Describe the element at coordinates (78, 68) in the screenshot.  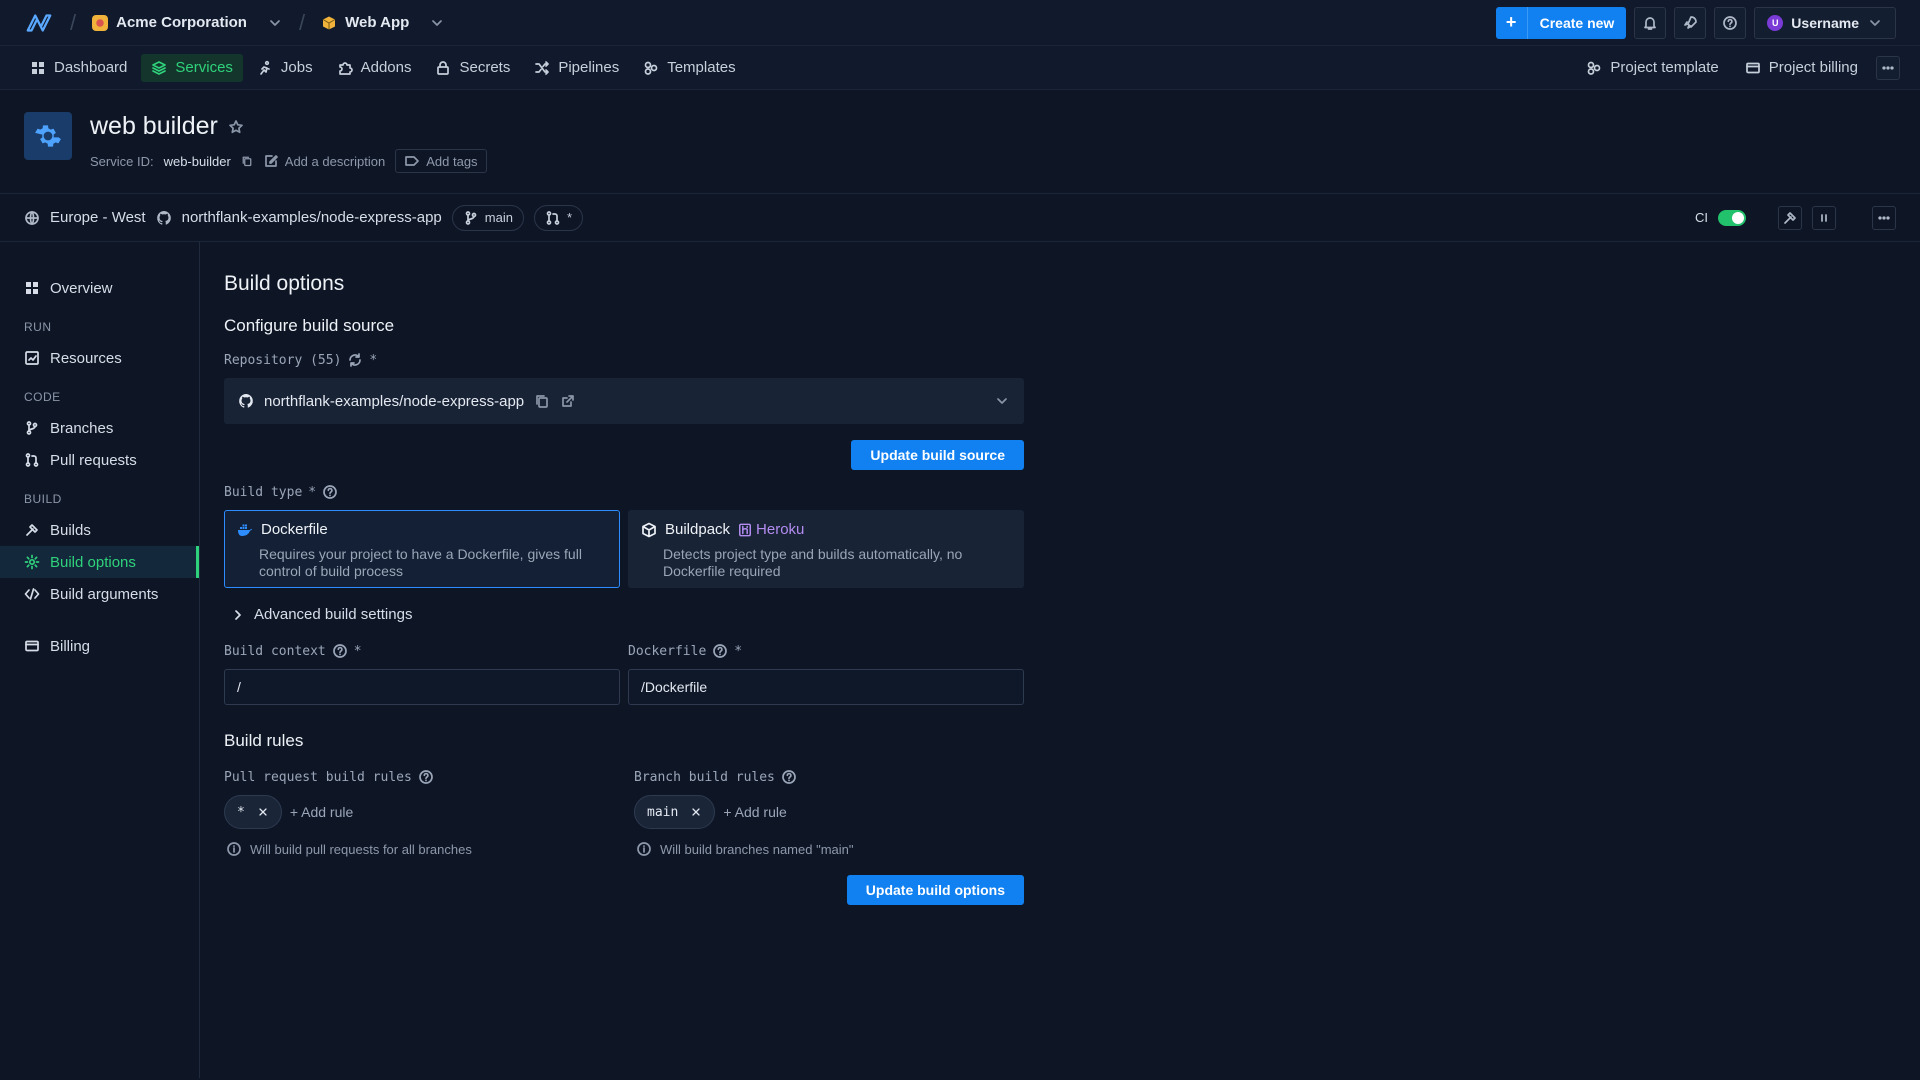
I see `nav-dashboard: Dashboard` at that location.